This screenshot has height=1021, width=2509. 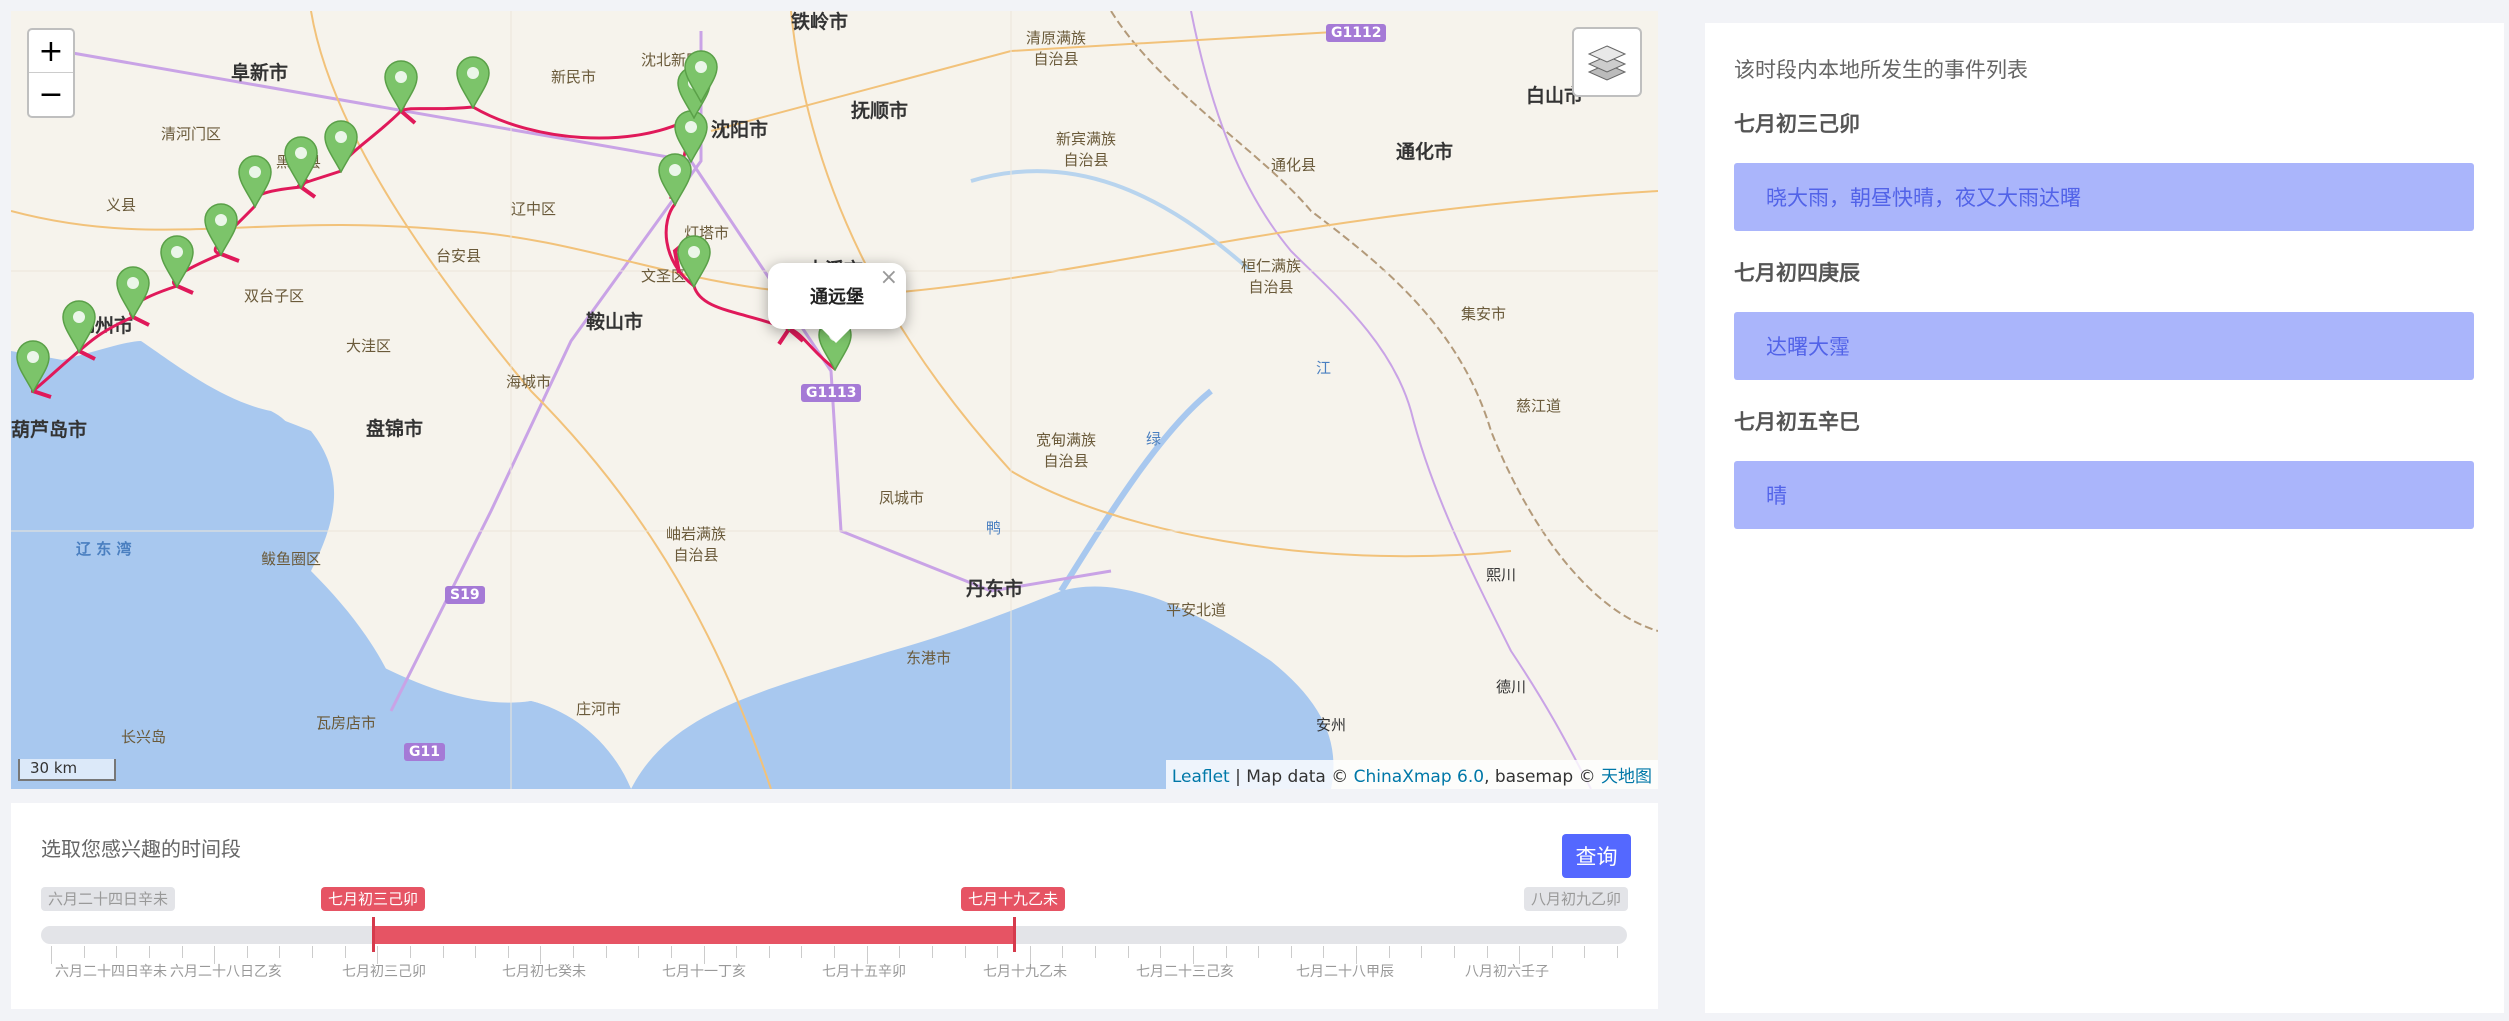 I want to click on route-layer, so click(x=433, y=247).